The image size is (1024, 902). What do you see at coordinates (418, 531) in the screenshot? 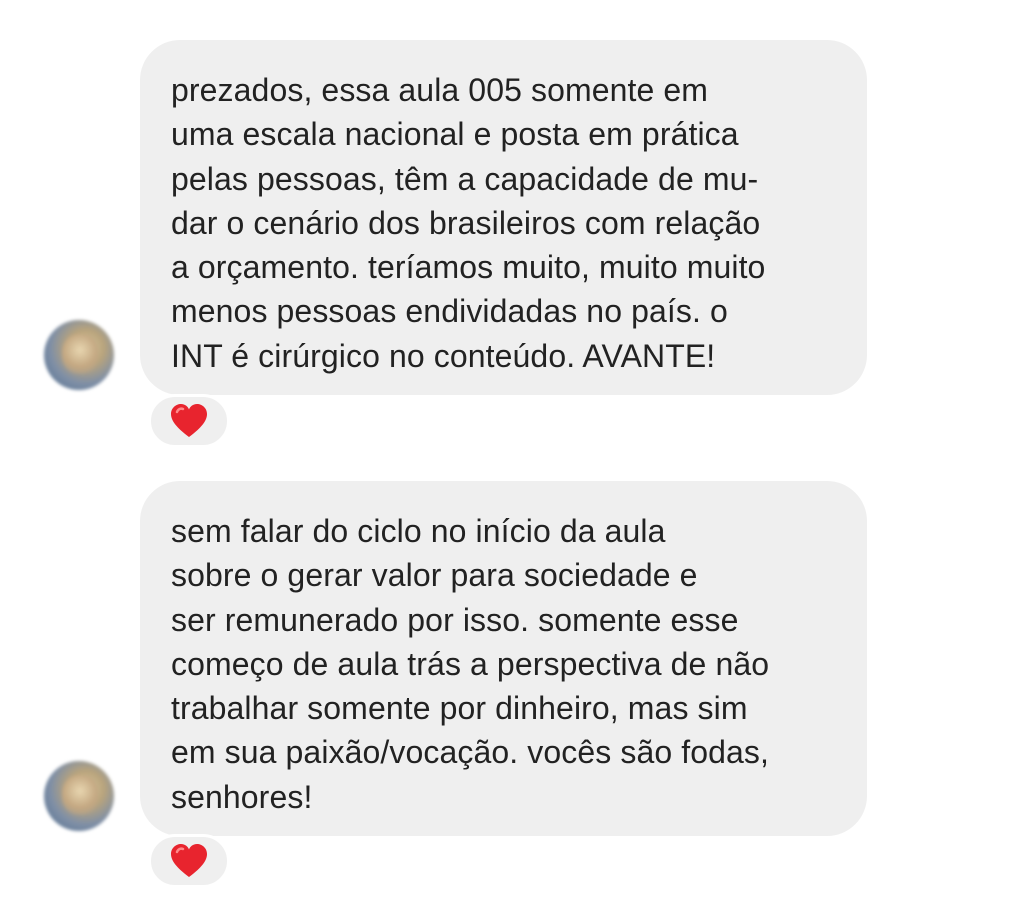
I see `message-line: sem falar do ciclo no início da aula` at bounding box center [418, 531].